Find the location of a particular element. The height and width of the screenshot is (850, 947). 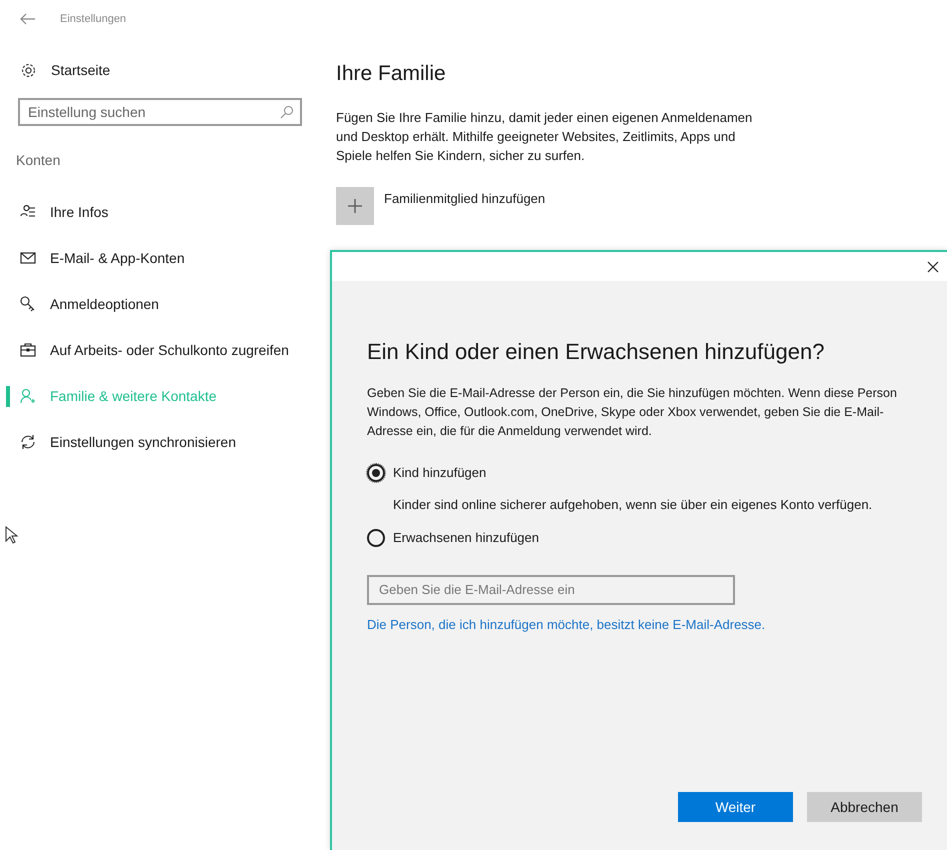

section-heading: Konten is located at coordinates (39, 160).